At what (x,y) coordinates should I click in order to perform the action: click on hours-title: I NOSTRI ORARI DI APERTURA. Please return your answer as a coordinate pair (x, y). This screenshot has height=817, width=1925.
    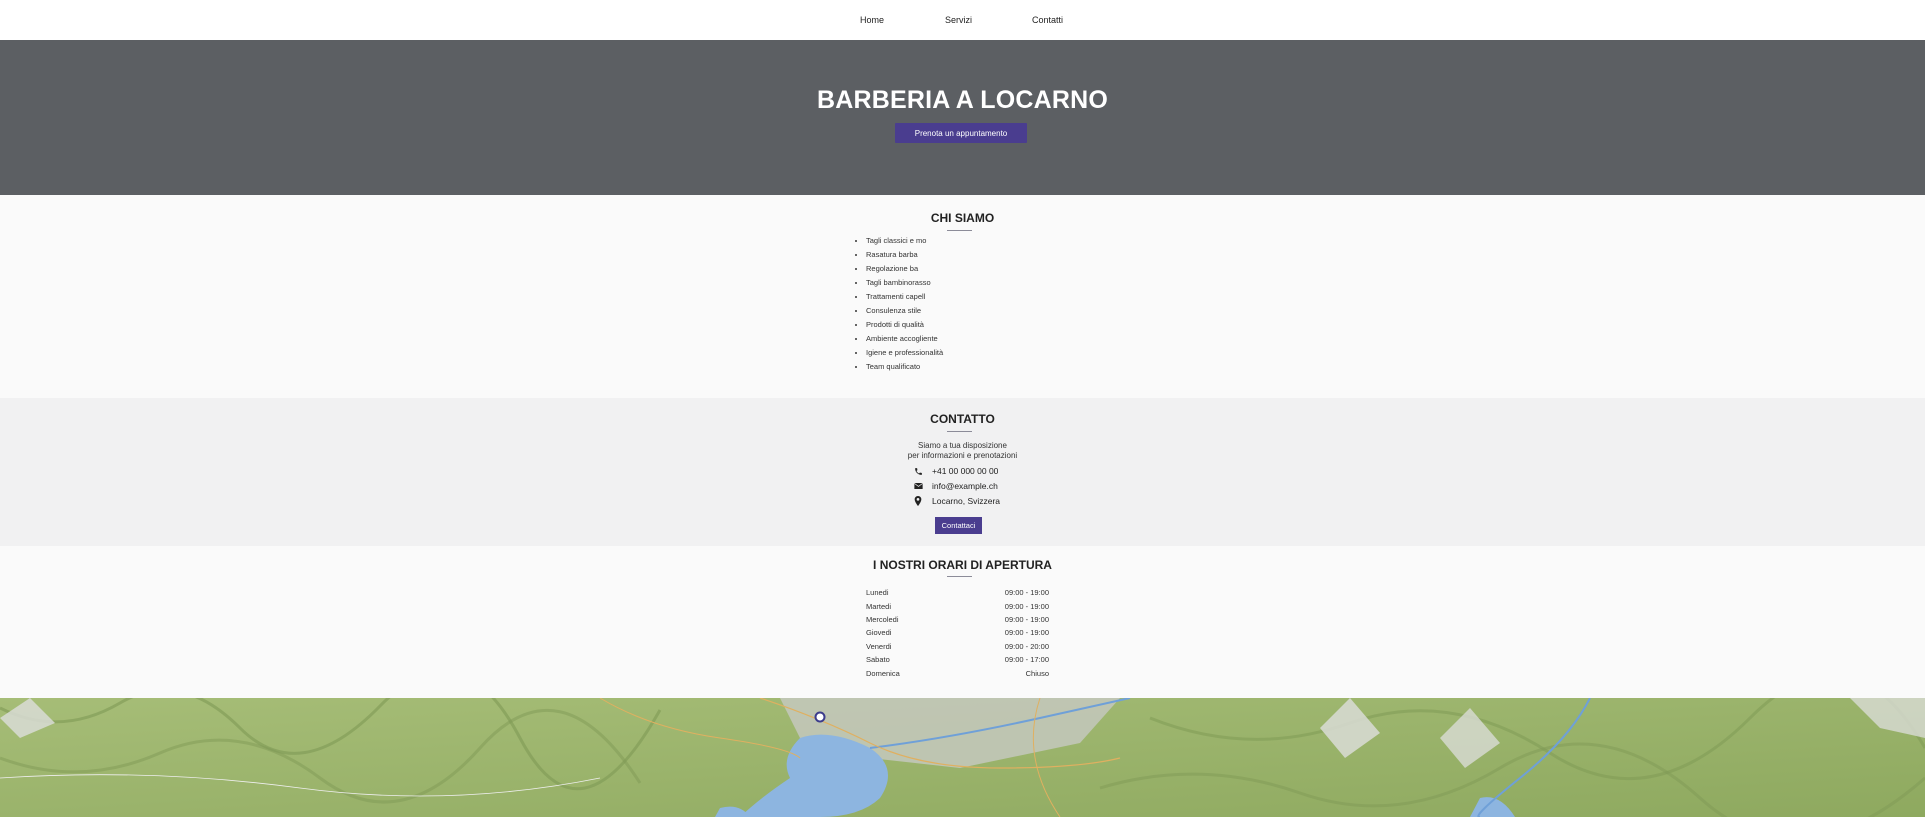
    Looking at the image, I should click on (962, 565).